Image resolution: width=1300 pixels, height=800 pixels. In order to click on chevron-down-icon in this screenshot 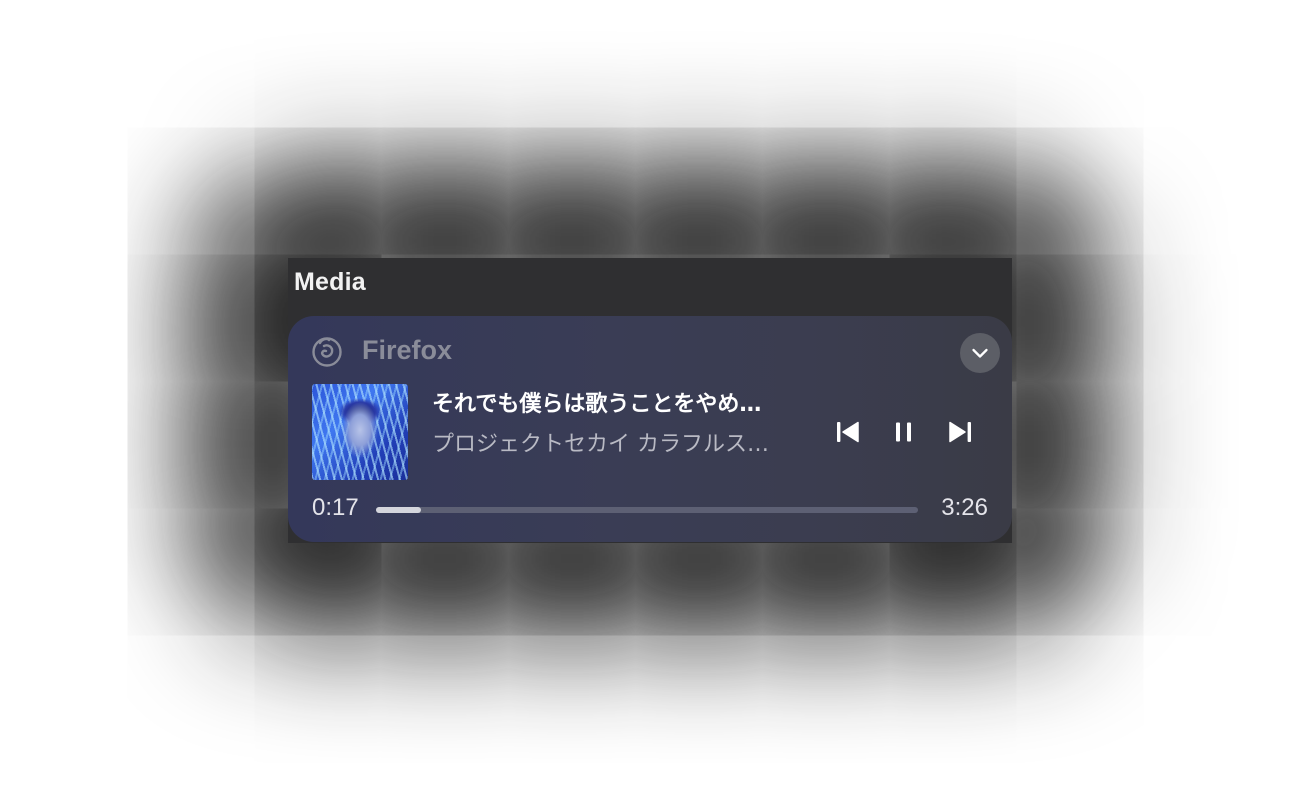, I will do `click(980, 353)`.